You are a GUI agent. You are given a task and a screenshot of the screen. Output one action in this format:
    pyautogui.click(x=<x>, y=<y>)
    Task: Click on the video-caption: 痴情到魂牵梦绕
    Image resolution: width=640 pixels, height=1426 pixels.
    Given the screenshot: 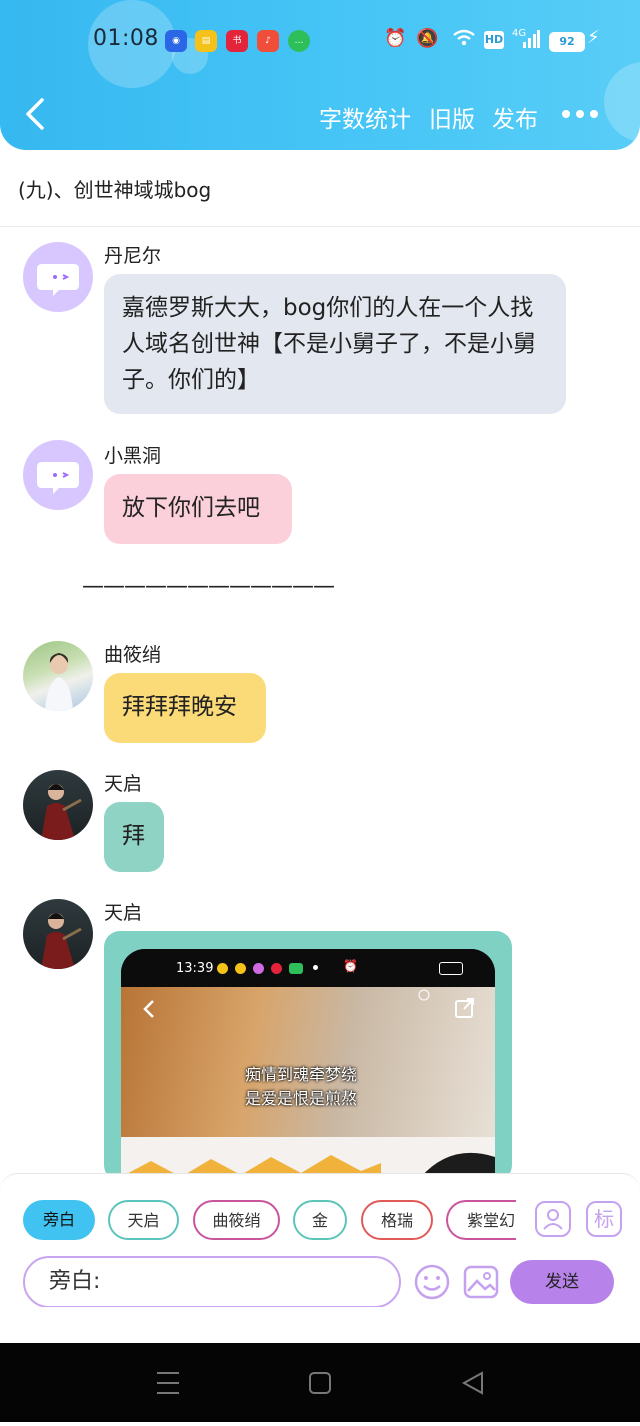 What is the action you would take?
    pyautogui.click(x=301, y=1074)
    